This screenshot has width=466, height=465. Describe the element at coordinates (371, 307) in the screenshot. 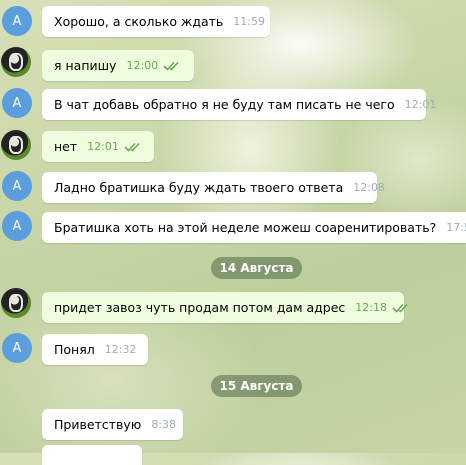

I see `message-time: 12:18` at that location.